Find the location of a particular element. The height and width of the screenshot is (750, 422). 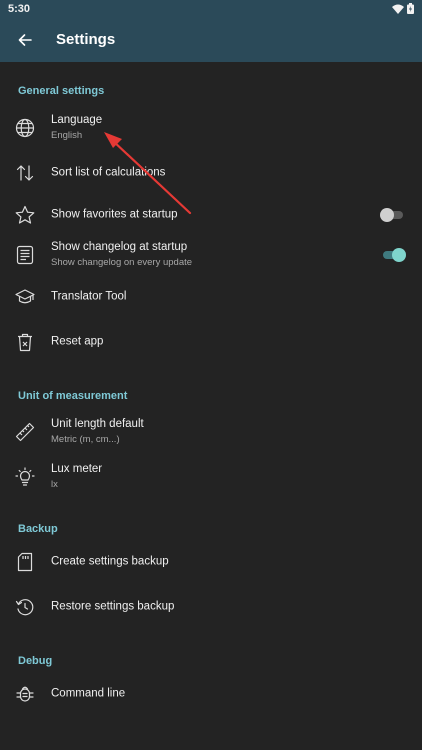

app-bar: Settings is located at coordinates (211, 39).